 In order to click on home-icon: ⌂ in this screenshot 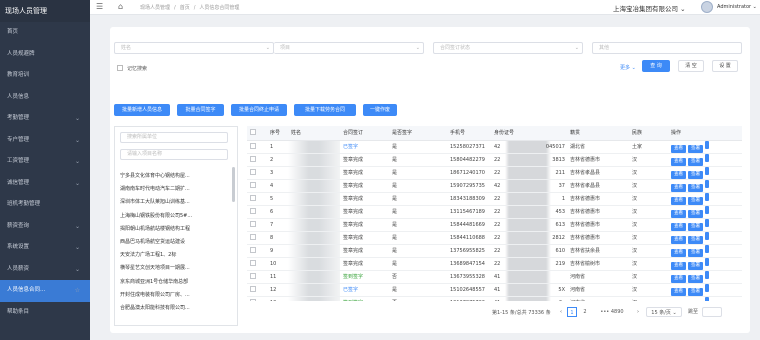, I will do `click(120, 6)`.